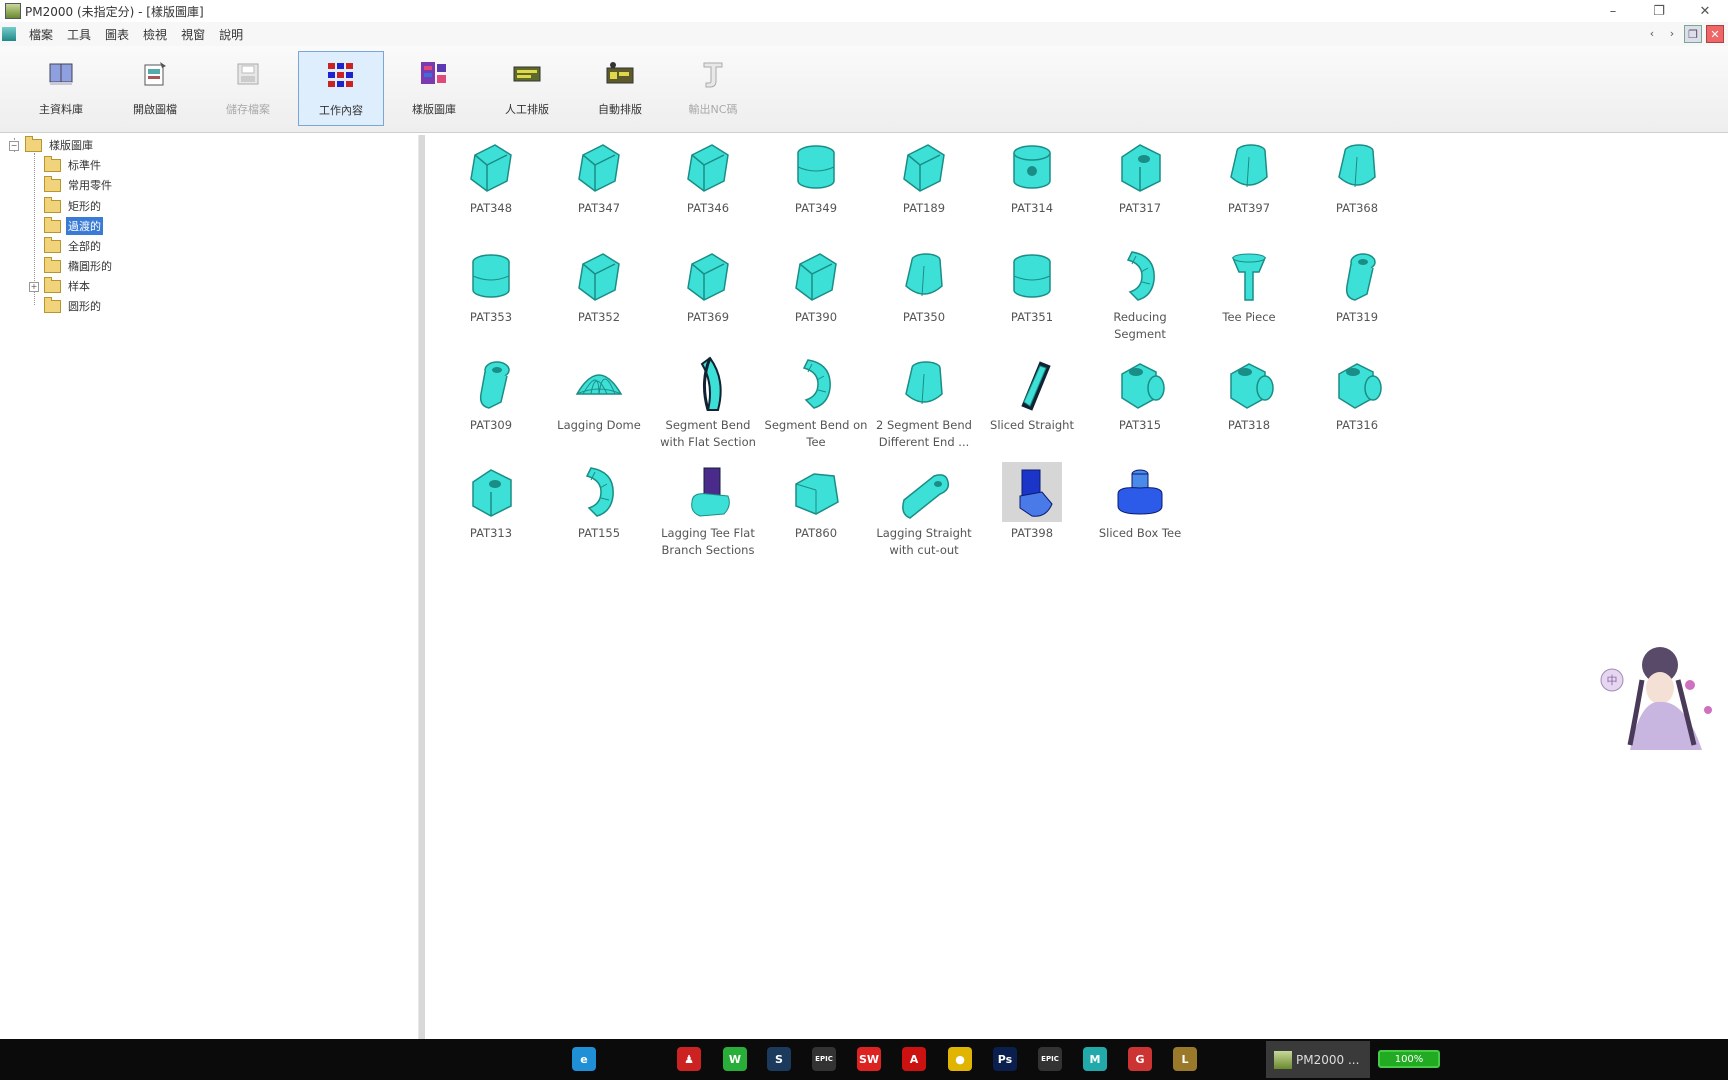 The height and width of the screenshot is (1080, 1728). I want to click on menu-window: 視窗, so click(193, 34).